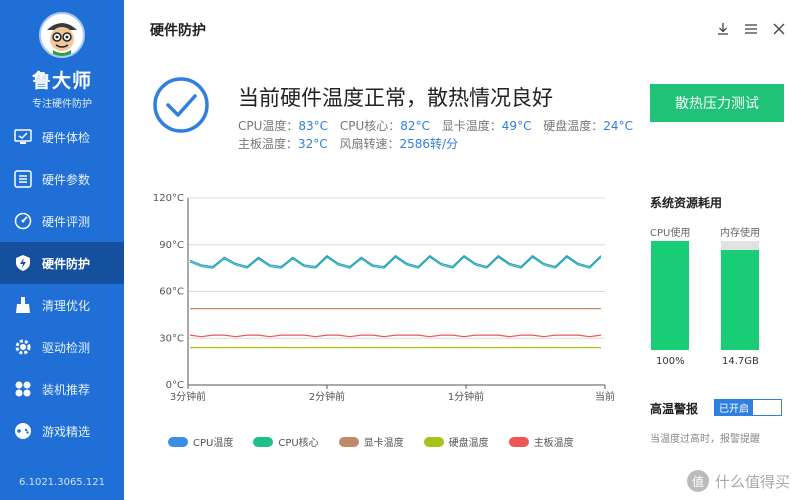 Image resolution: width=800 pixels, height=500 pixels. I want to click on gpu-temp-label: 显卡温度：, so click(471, 126).